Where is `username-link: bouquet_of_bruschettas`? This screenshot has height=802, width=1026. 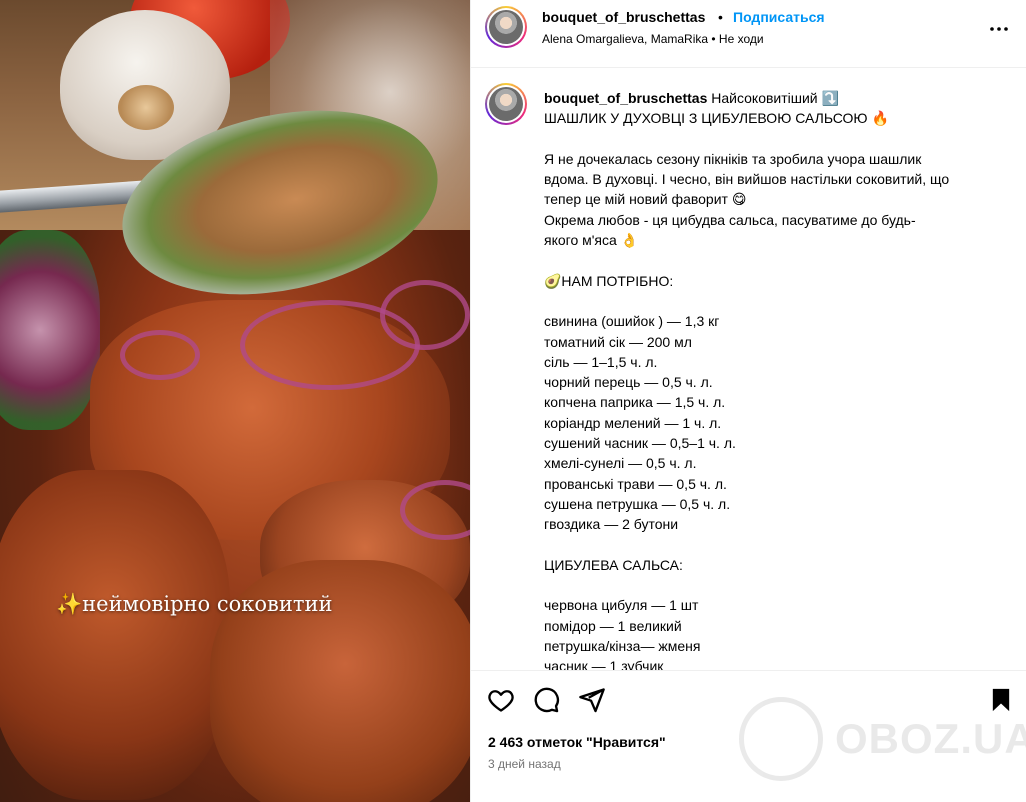
username-link: bouquet_of_bruschettas is located at coordinates (623, 17).